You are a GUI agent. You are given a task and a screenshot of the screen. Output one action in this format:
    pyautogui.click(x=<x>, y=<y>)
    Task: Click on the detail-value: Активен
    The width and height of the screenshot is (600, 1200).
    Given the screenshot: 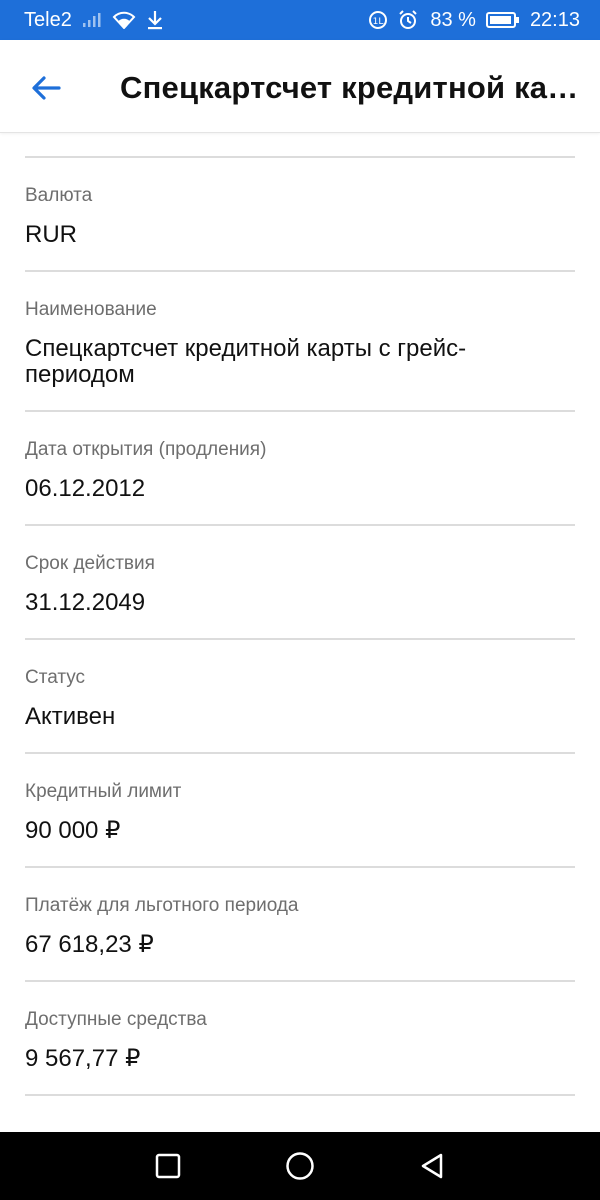 What is the action you would take?
    pyautogui.click(x=70, y=716)
    